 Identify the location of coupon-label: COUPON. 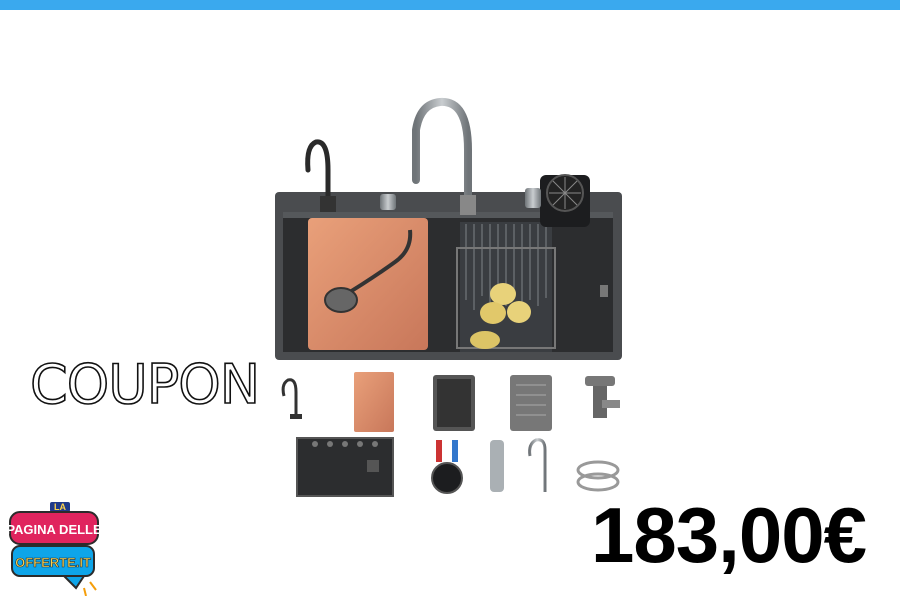
(145, 384).